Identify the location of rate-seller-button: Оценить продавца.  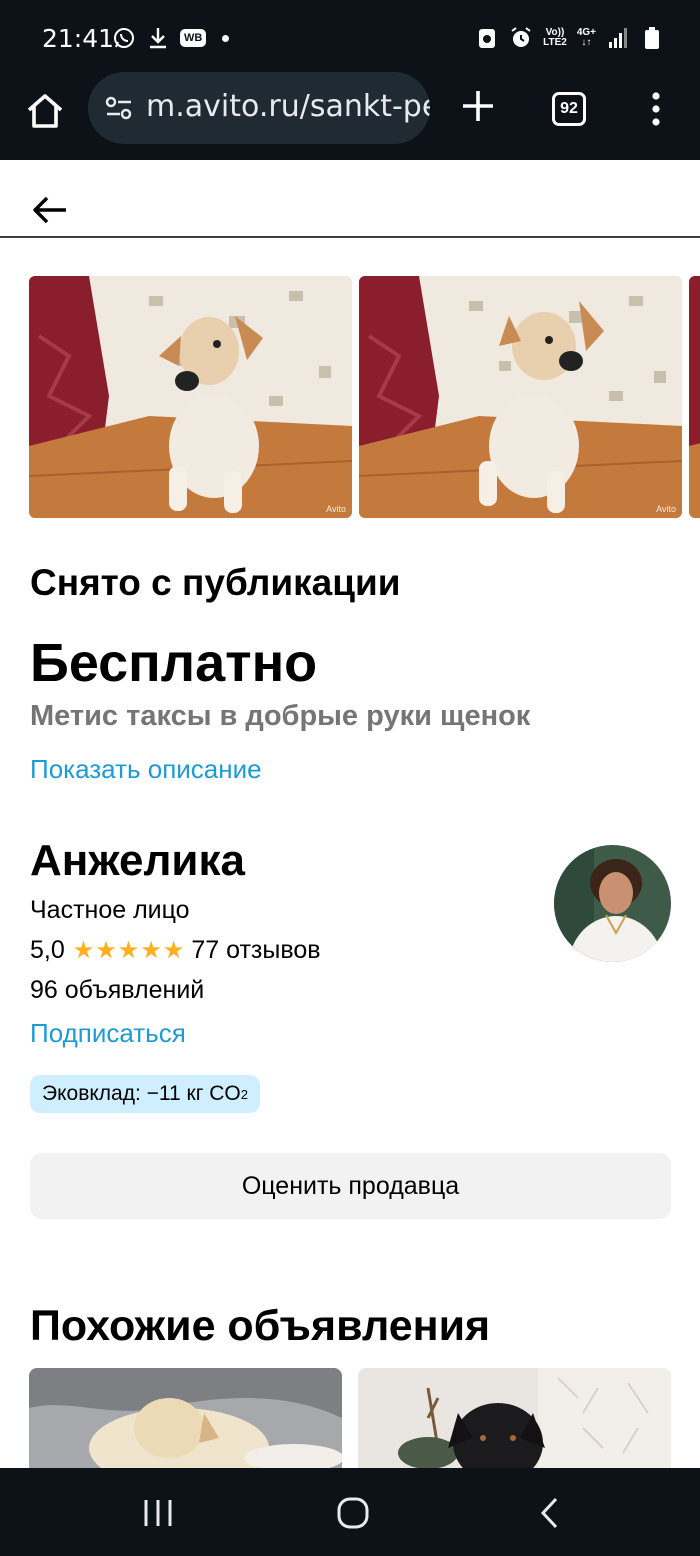
(350, 1186).